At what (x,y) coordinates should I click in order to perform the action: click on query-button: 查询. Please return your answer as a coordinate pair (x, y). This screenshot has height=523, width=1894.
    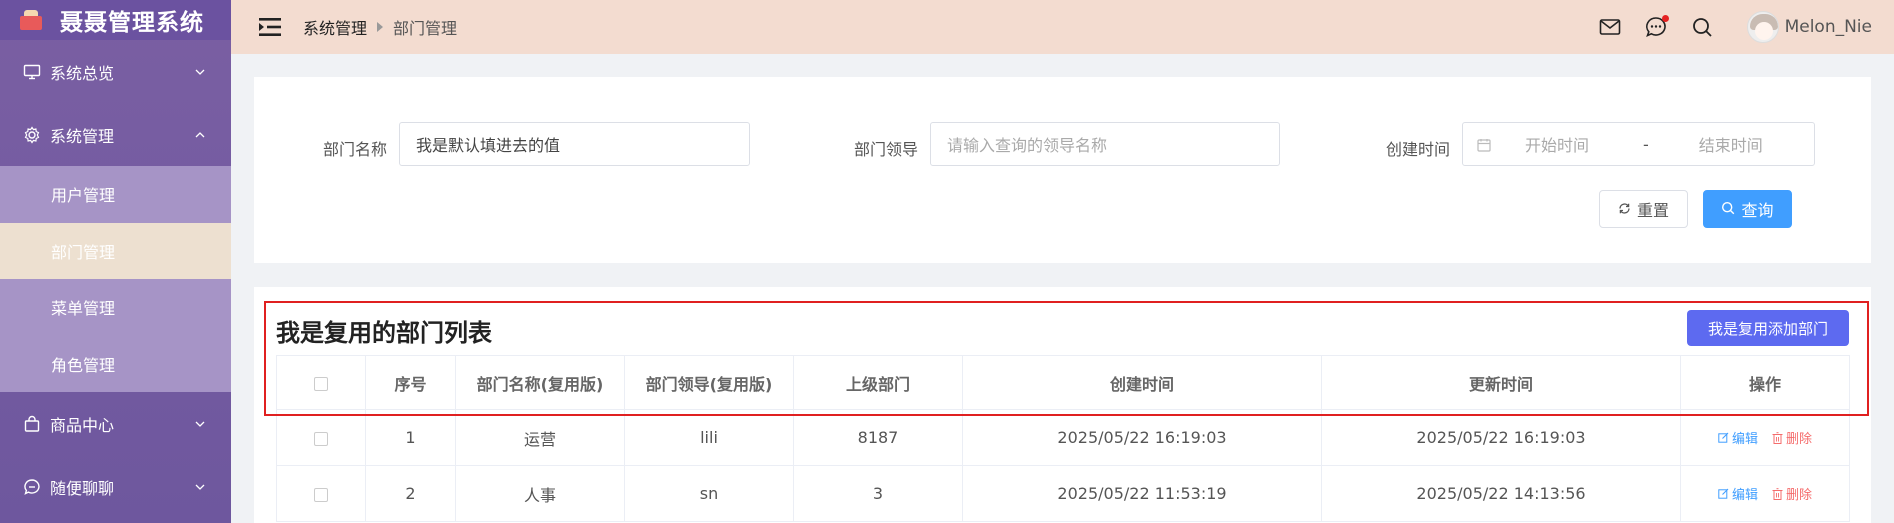
    Looking at the image, I should click on (1747, 209).